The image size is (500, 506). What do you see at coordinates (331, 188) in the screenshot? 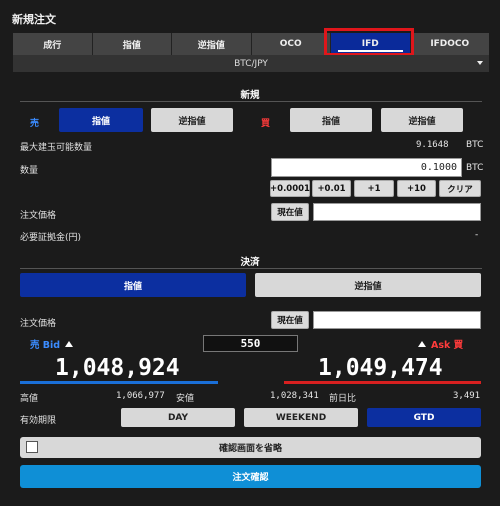
I see `qty-add-001-button: +0.01` at bounding box center [331, 188].